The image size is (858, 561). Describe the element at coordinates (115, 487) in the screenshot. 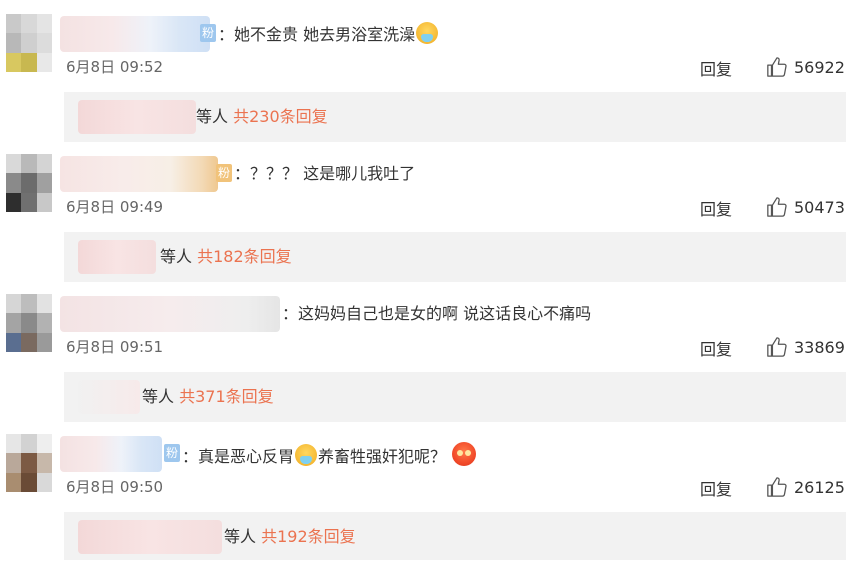

I see `comment-time: 6月8日 09:50` at that location.